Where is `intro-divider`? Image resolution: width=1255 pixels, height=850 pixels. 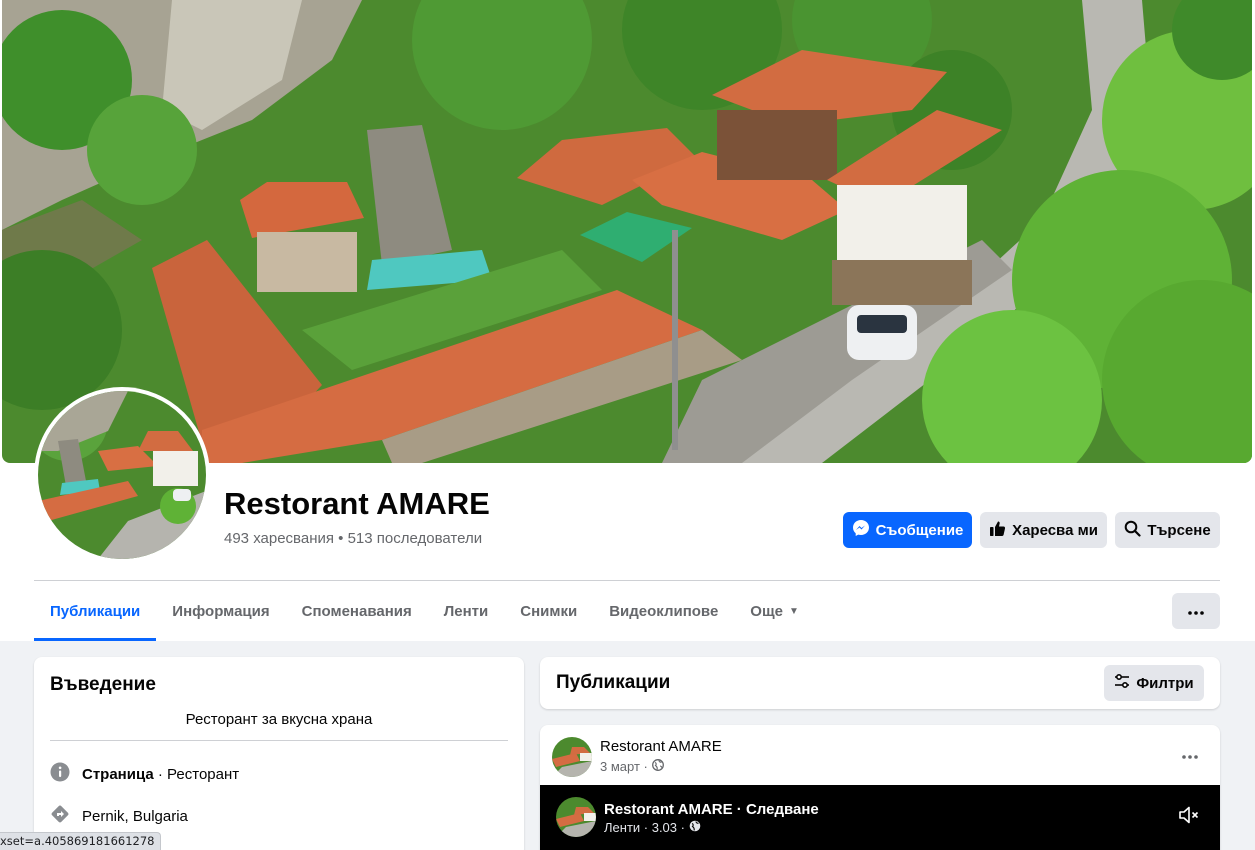
intro-divider is located at coordinates (279, 740).